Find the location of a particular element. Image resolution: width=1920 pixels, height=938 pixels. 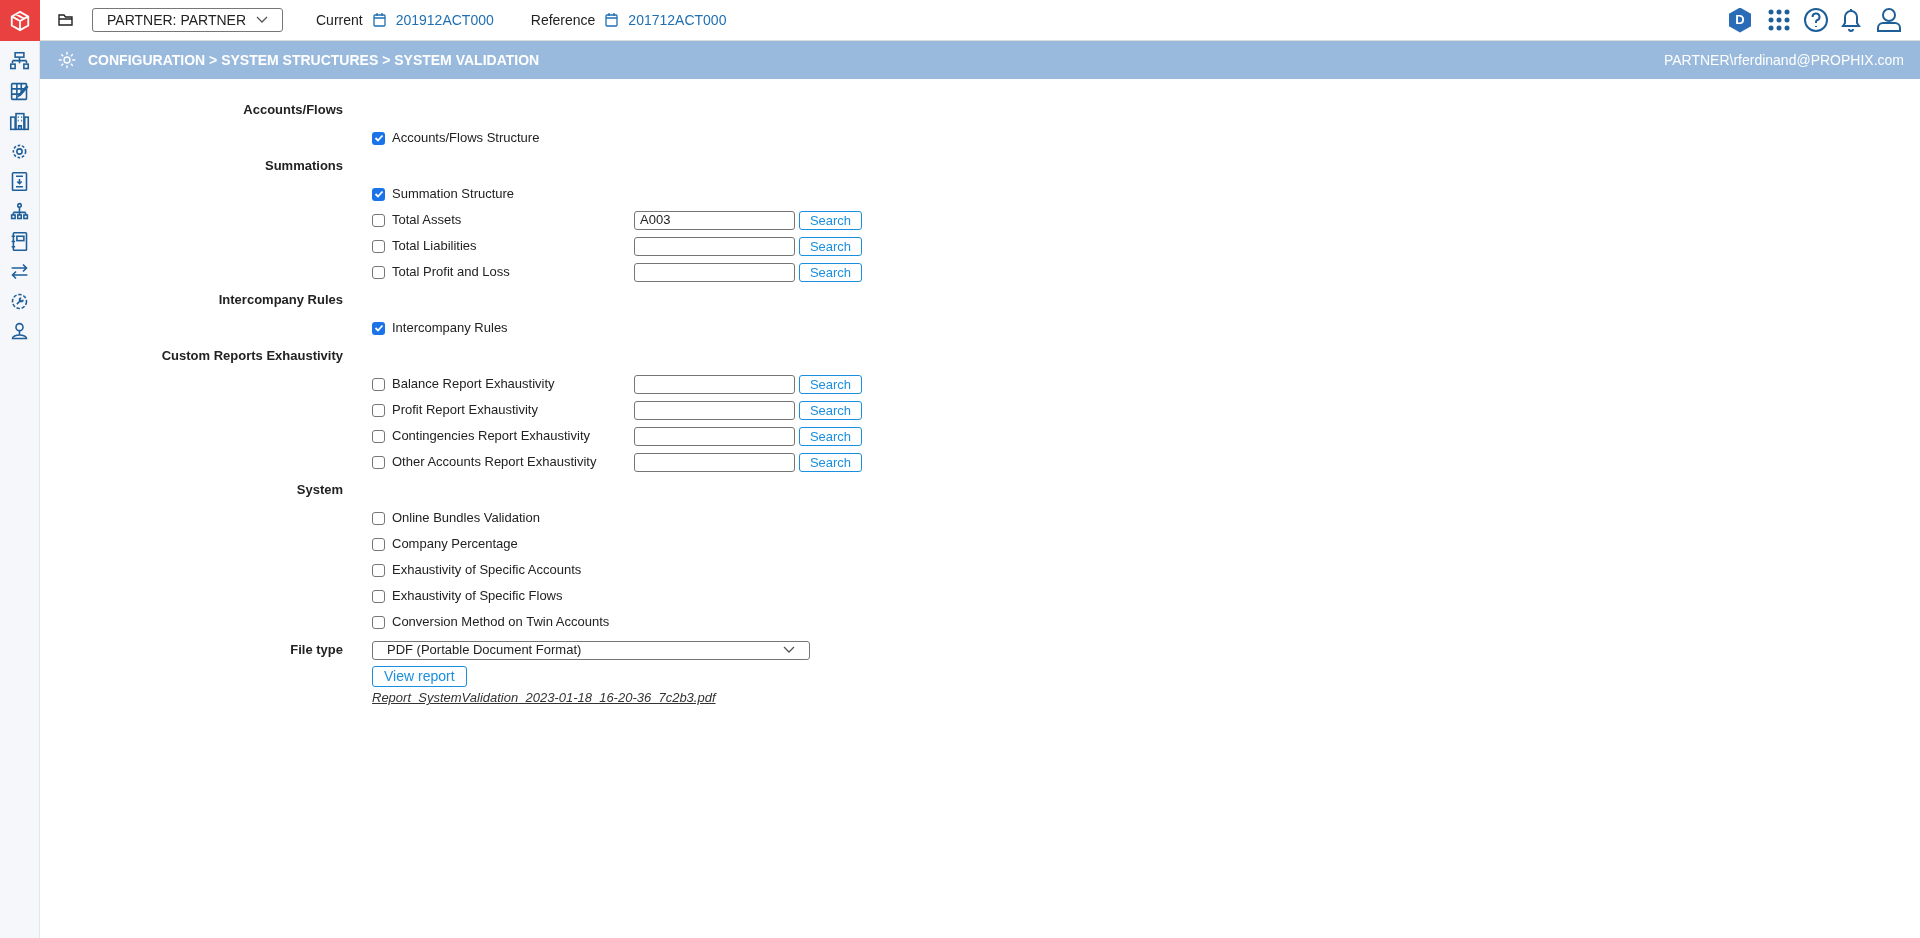

option-label: Summation Structure is located at coordinates (453, 194).